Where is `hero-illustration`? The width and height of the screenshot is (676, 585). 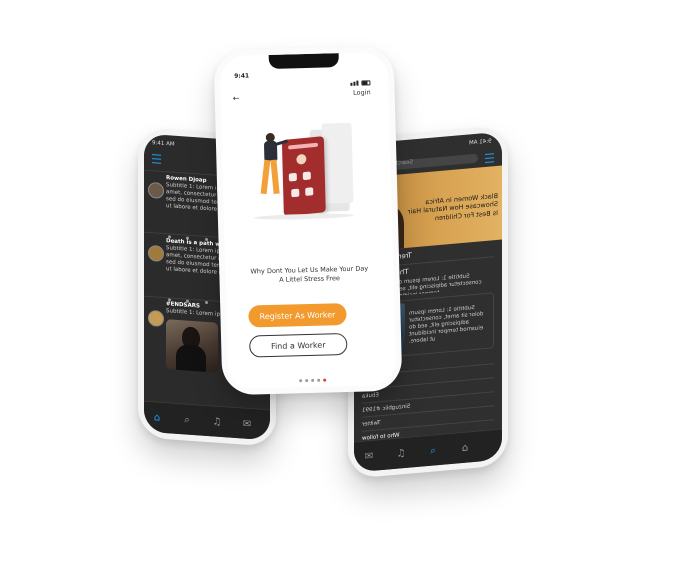 hero-illustration is located at coordinates (307, 174).